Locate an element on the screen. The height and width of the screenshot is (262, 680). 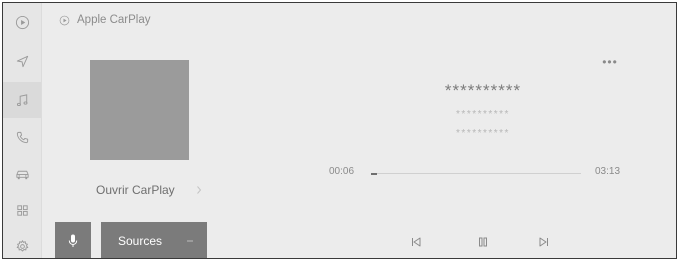
app-grid-icon is located at coordinates (22, 210).